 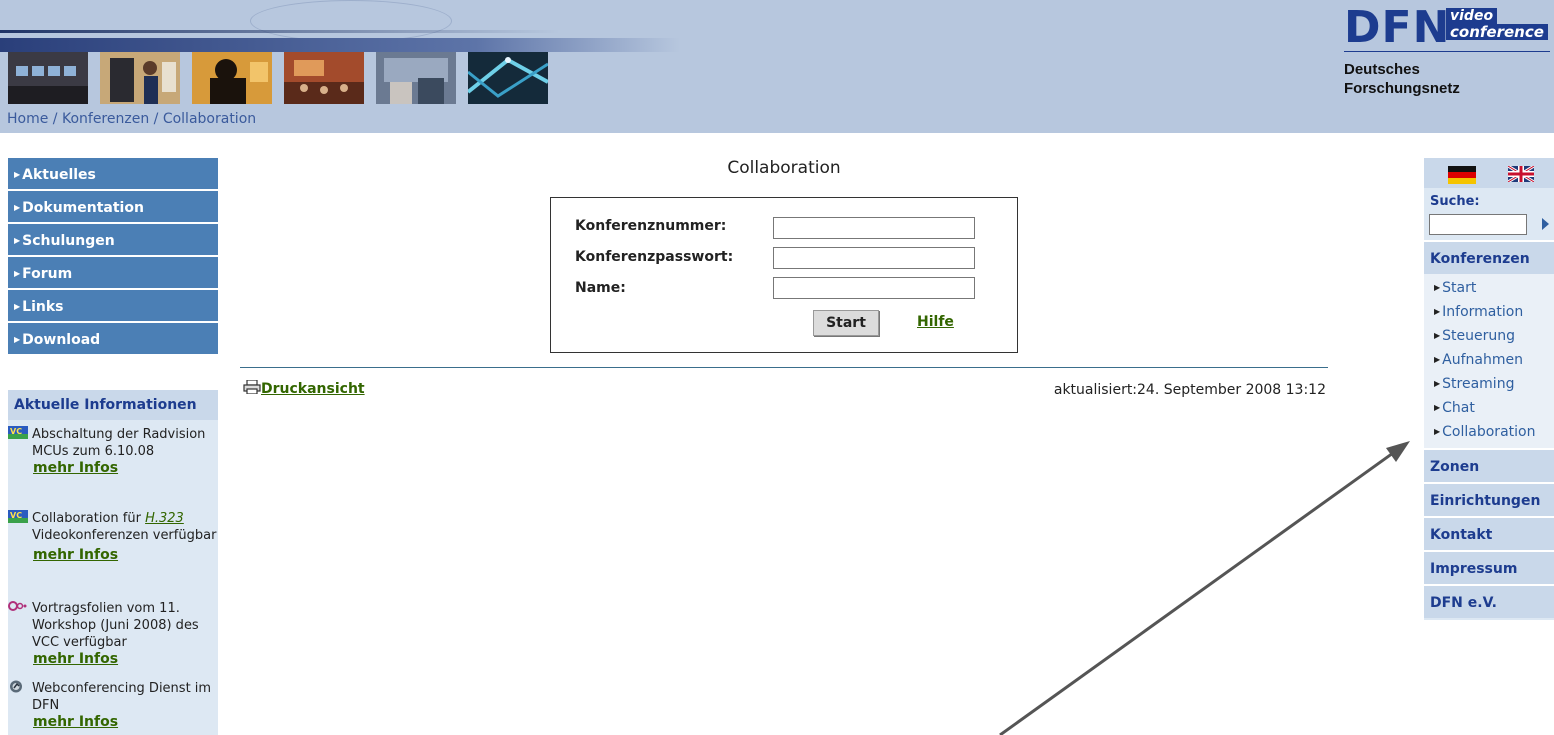 What do you see at coordinates (874, 288) in the screenshot?
I see `name-input` at bounding box center [874, 288].